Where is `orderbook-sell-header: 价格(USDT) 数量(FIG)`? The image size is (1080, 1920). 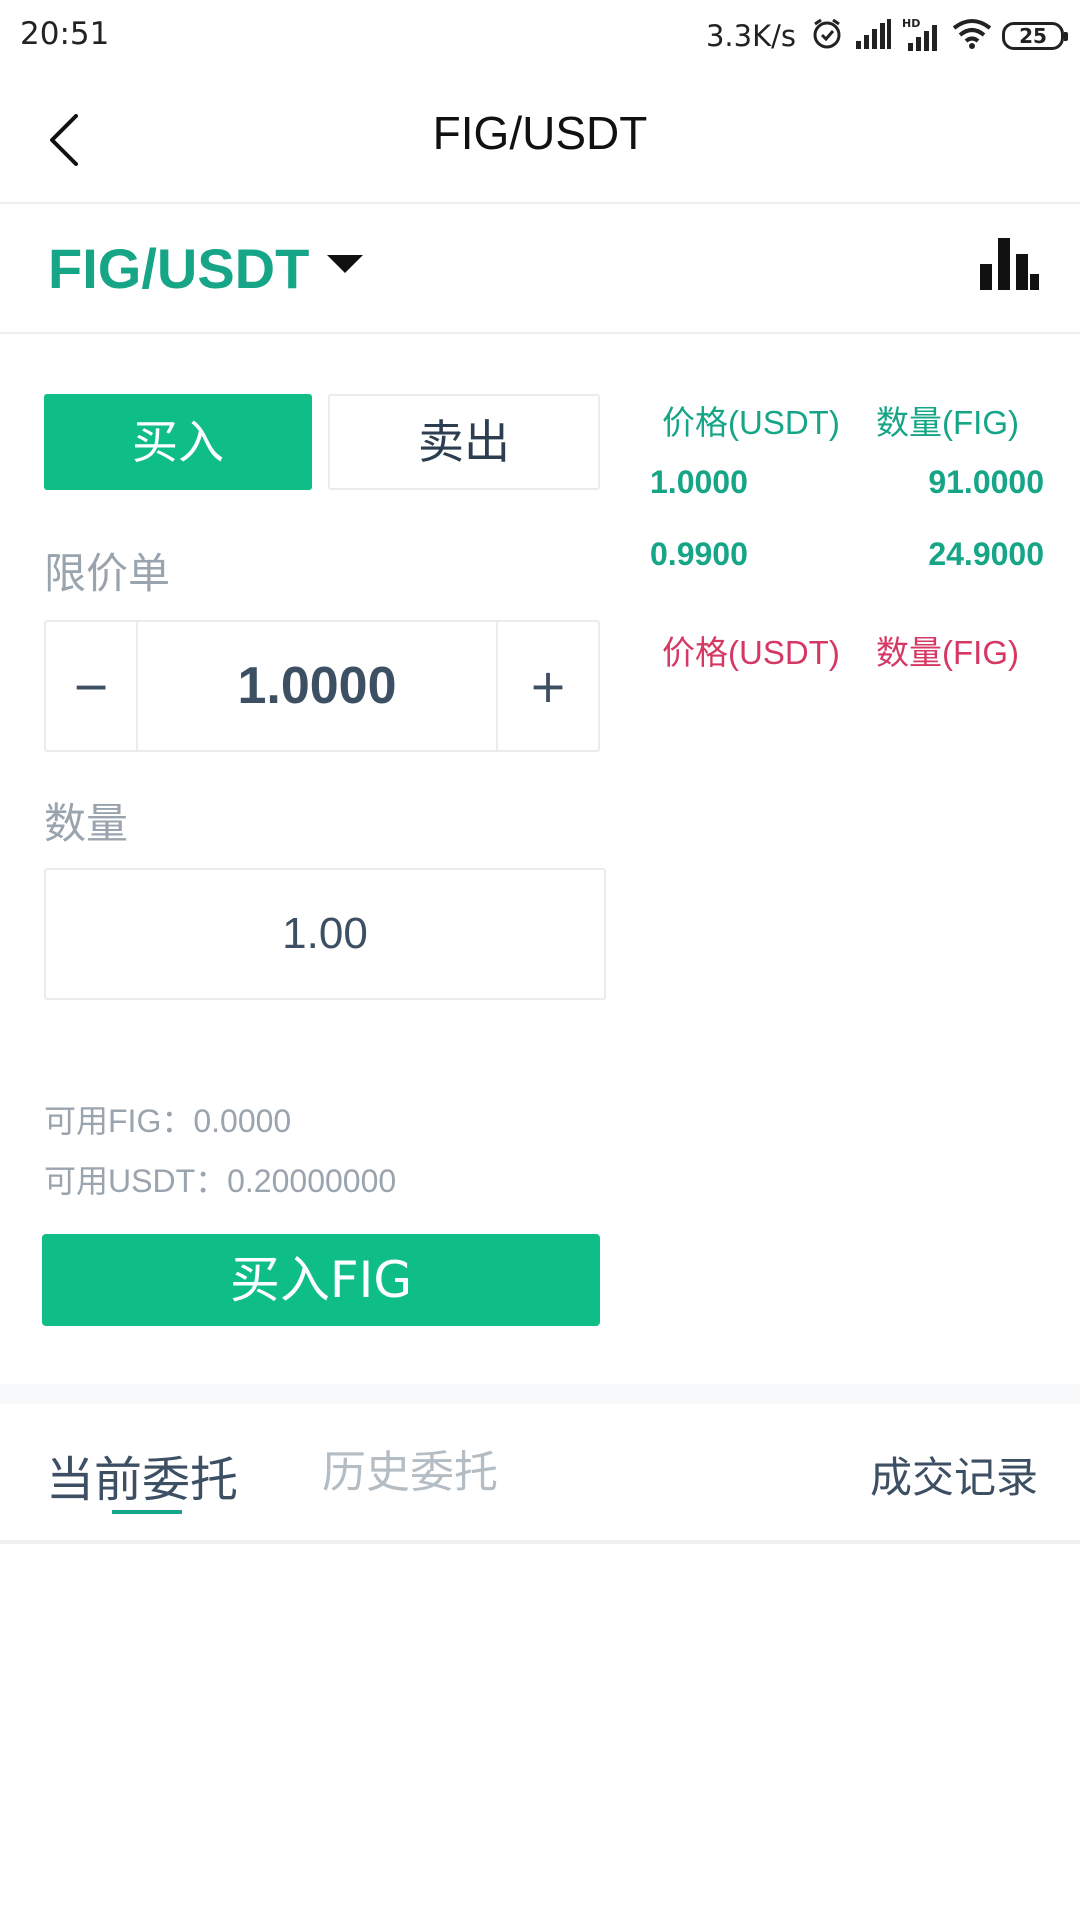
orderbook-sell-header: 价格(USDT) 数量(FIG) is located at coordinates (845, 654).